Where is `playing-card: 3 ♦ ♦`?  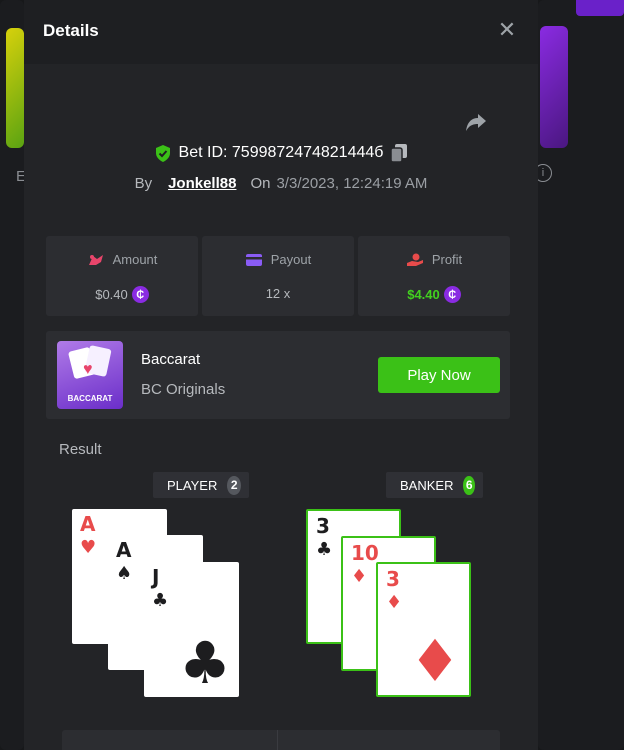 playing-card: 3 ♦ ♦ is located at coordinates (423, 629).